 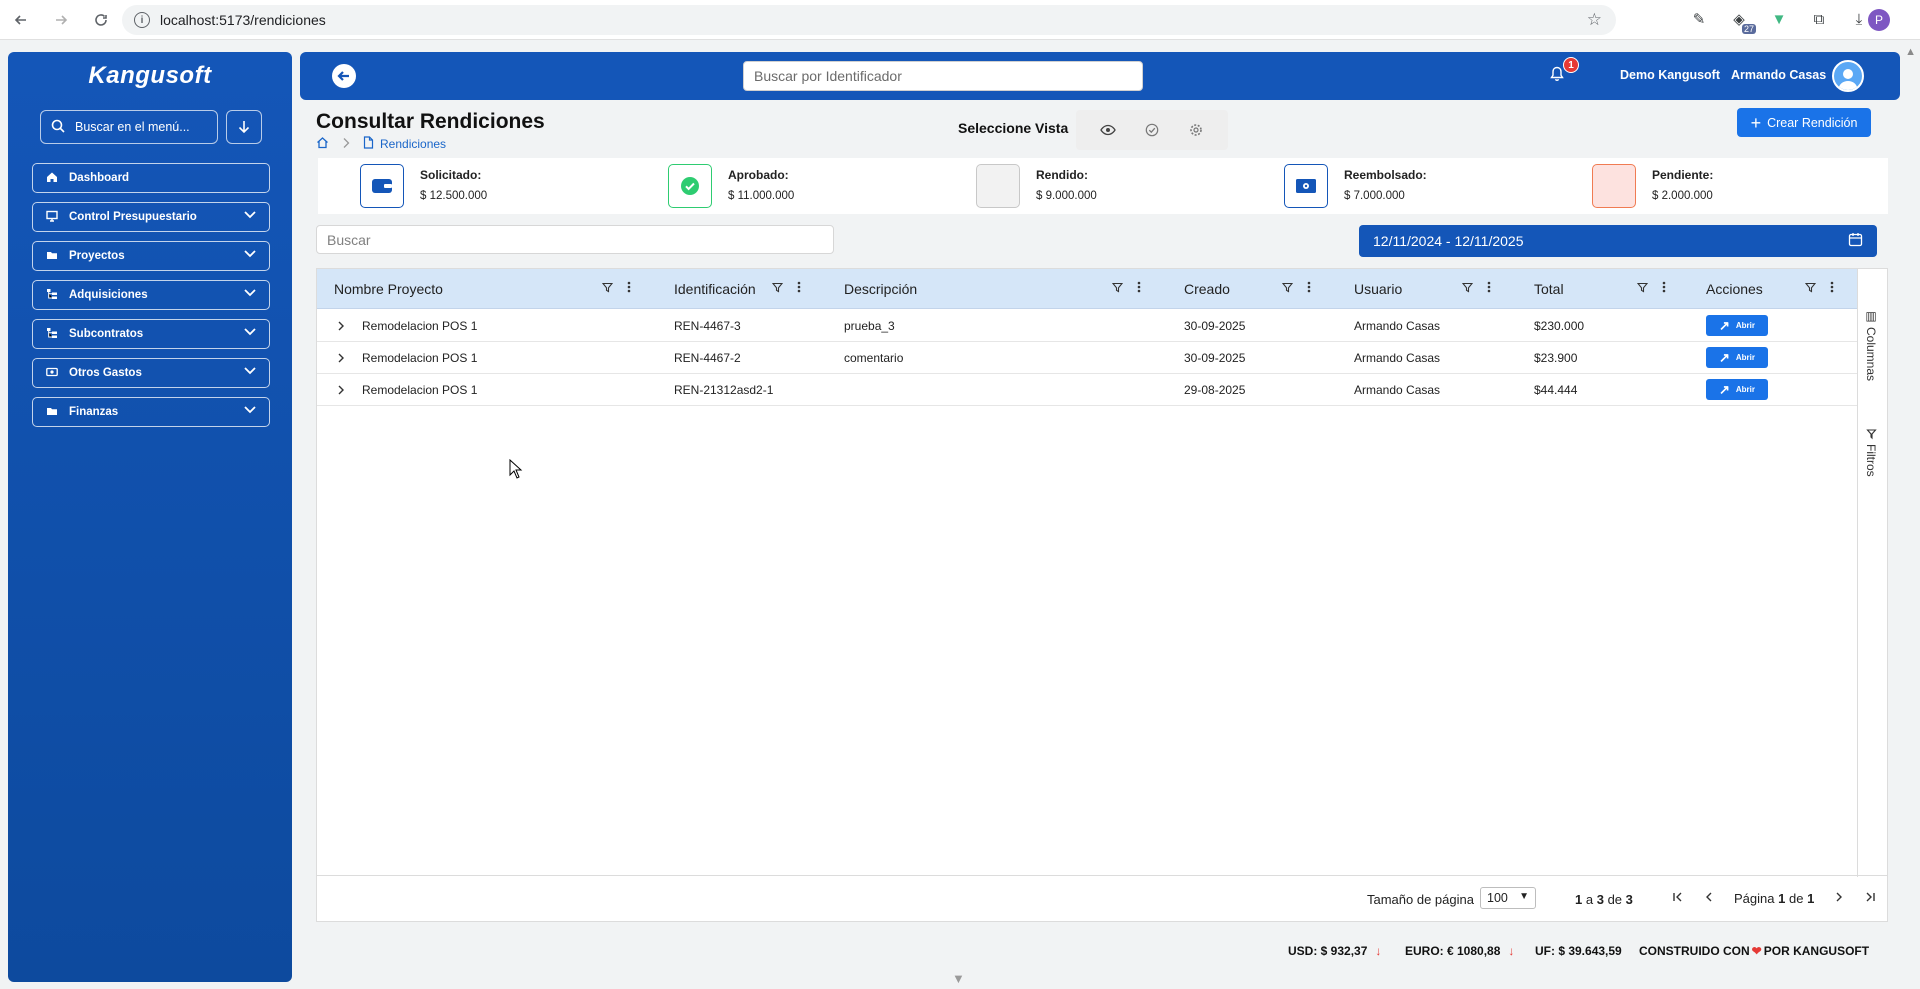 What do you see at coordinates (21, 20) in the screenshot?
I see `back-arrow-icon` at bounding box center [21, 20].